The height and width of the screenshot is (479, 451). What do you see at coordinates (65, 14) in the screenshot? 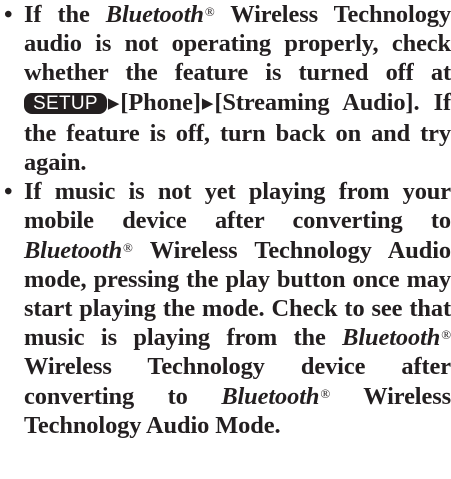
I see `text-segment: If the` at bounding box center [65, 14].